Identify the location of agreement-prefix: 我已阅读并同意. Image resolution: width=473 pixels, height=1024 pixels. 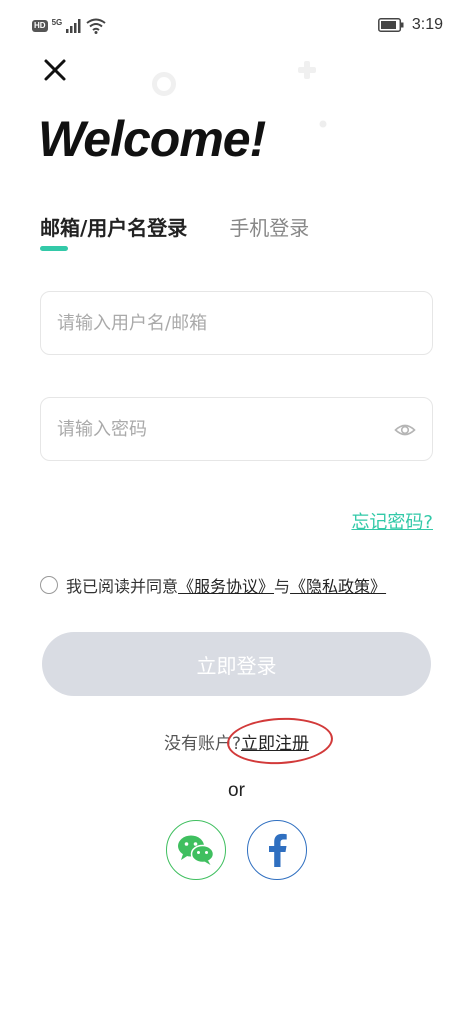
(122, 586).